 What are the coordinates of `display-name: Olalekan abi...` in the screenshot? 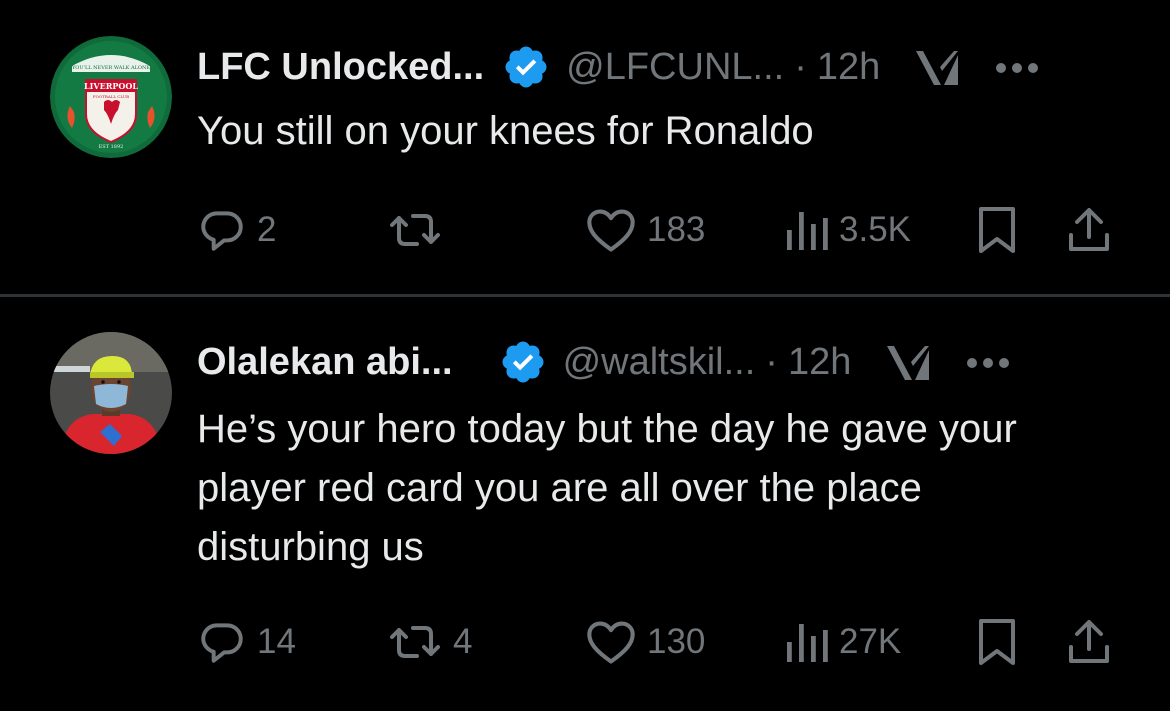 It's located at (325, 362).